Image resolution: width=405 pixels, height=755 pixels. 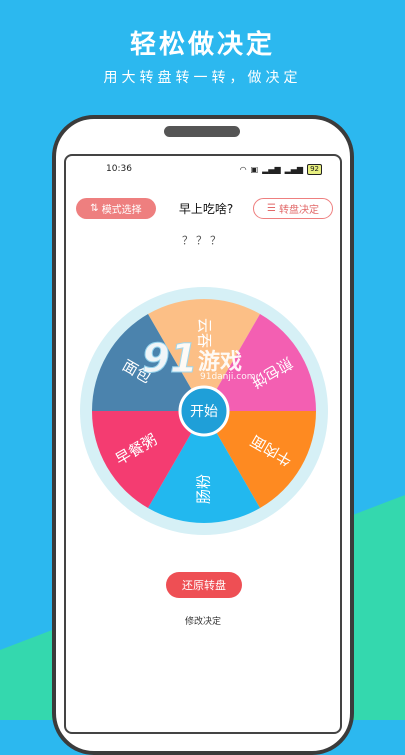 What do you see at coordinates (170, 359) in the screenshot?
I see `watermark-number: 91` at bounding box center [170, 359].